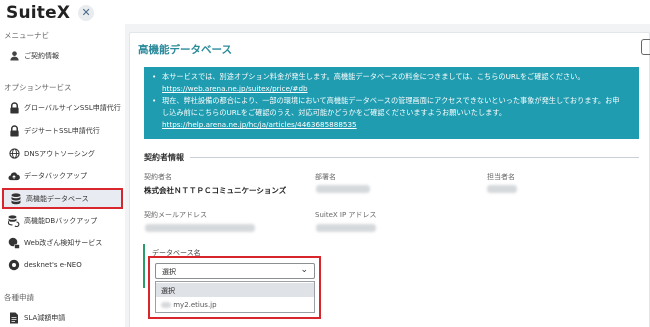  What do you see at coordinates (14, 220) in the screenshot?
I see `database-refresh-icon` at bounding box center [14, 220].